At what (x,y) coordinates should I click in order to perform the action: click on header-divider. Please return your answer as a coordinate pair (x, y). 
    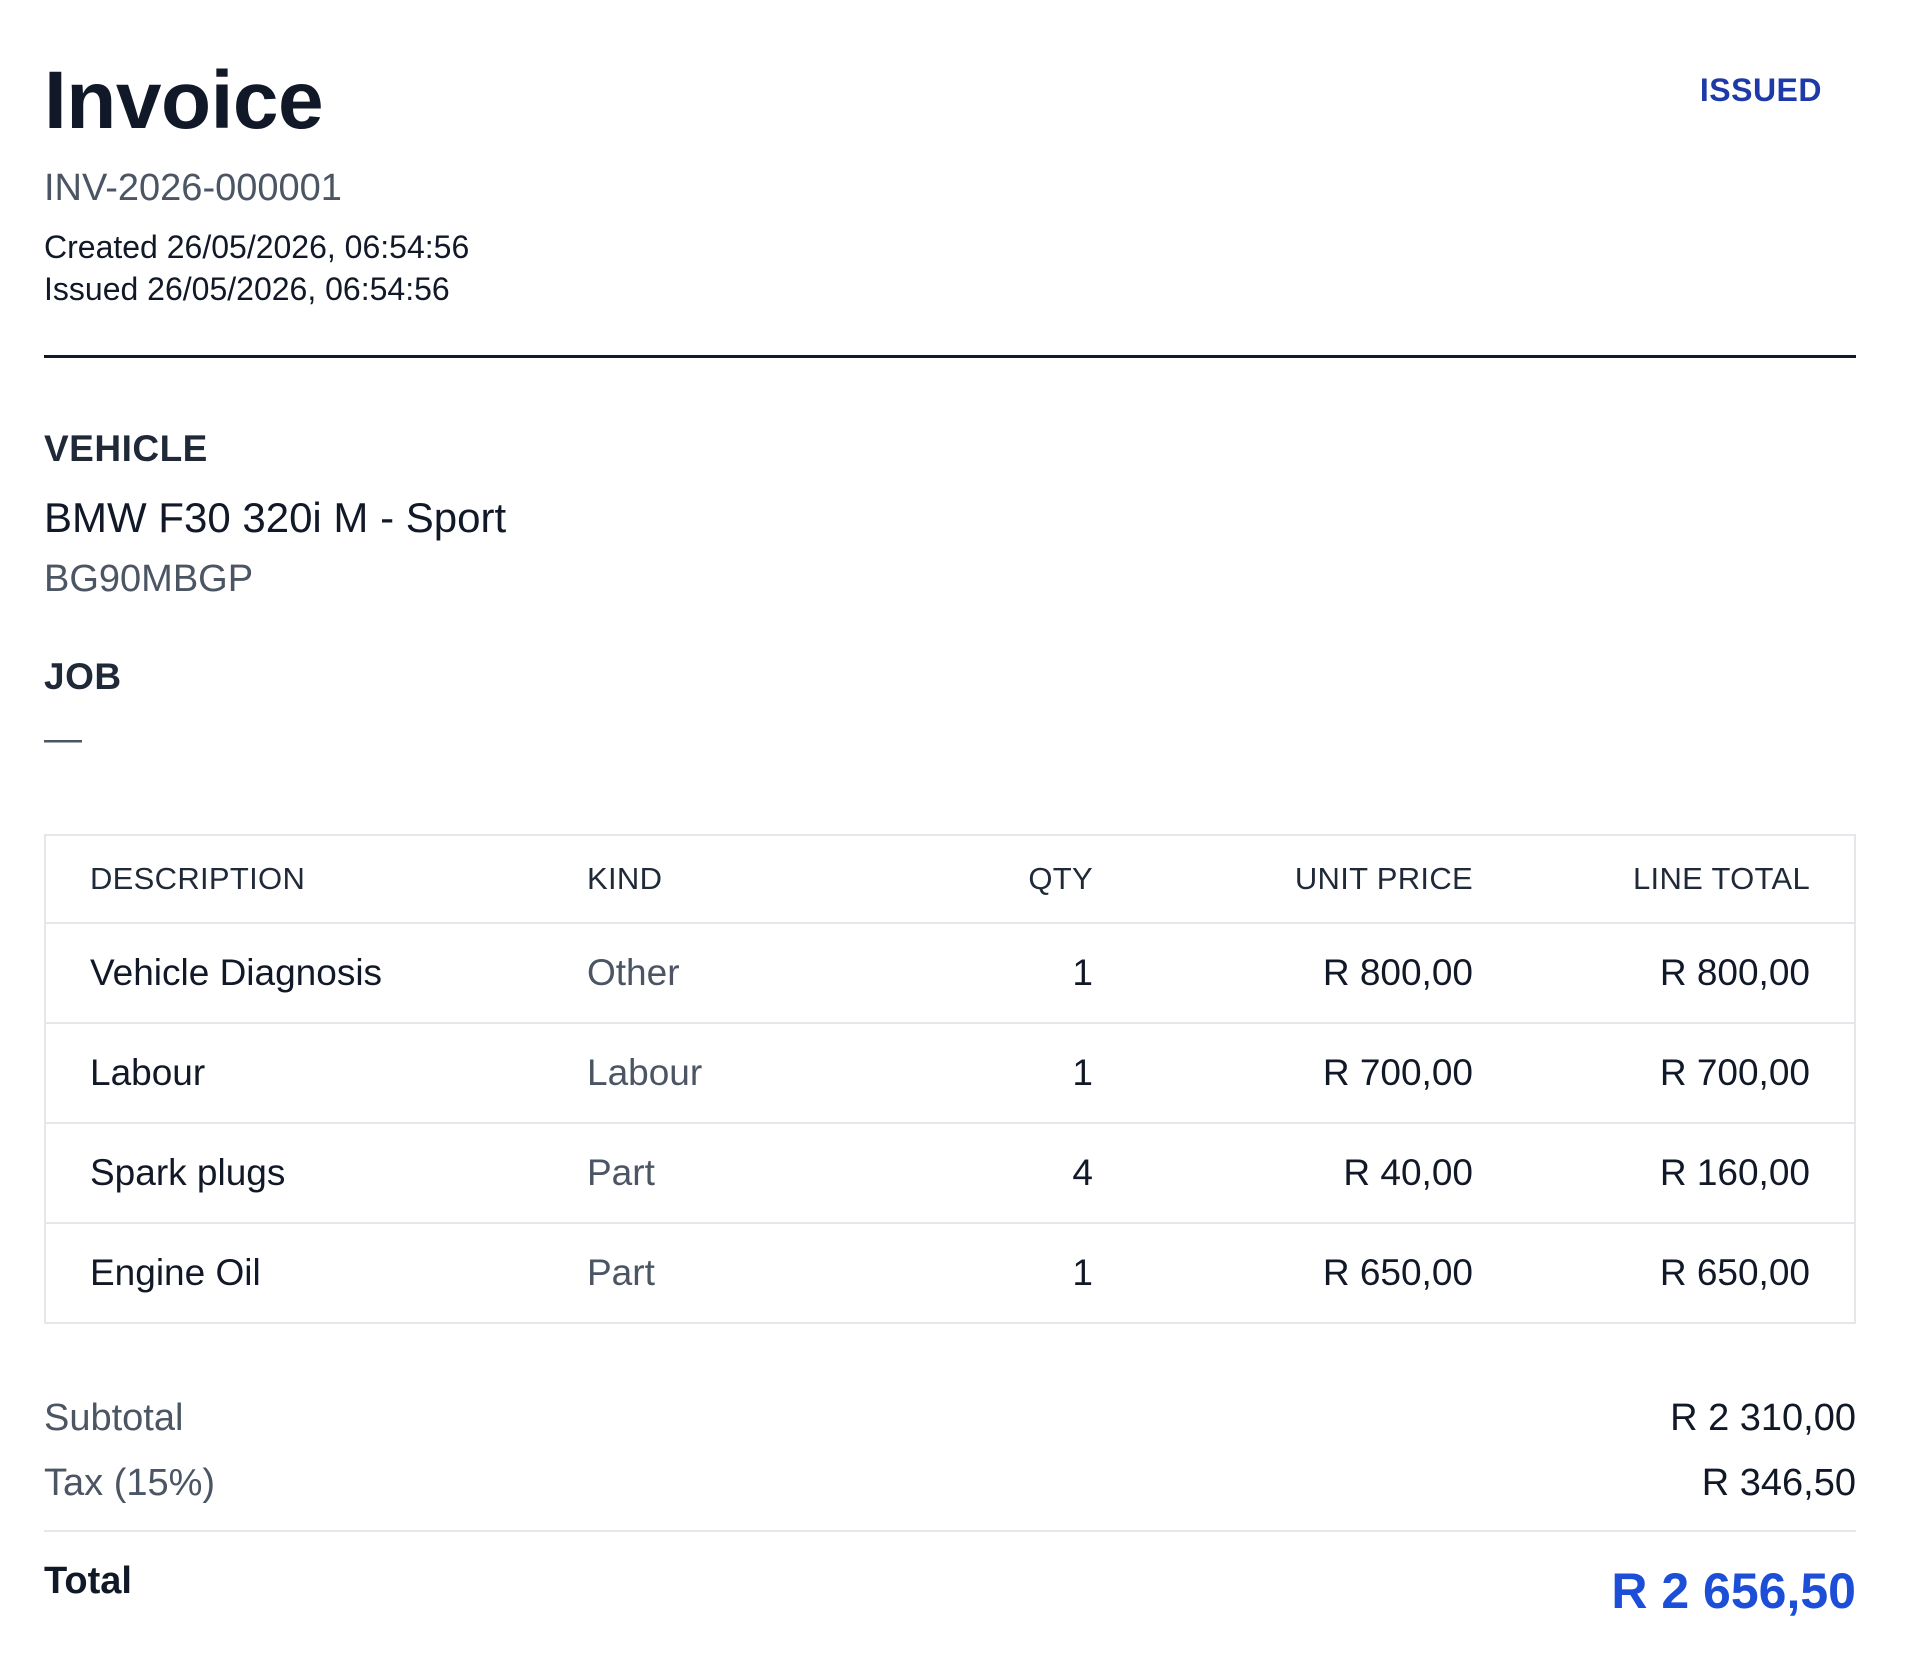
    Looking at the image, I should click on (950, 356).